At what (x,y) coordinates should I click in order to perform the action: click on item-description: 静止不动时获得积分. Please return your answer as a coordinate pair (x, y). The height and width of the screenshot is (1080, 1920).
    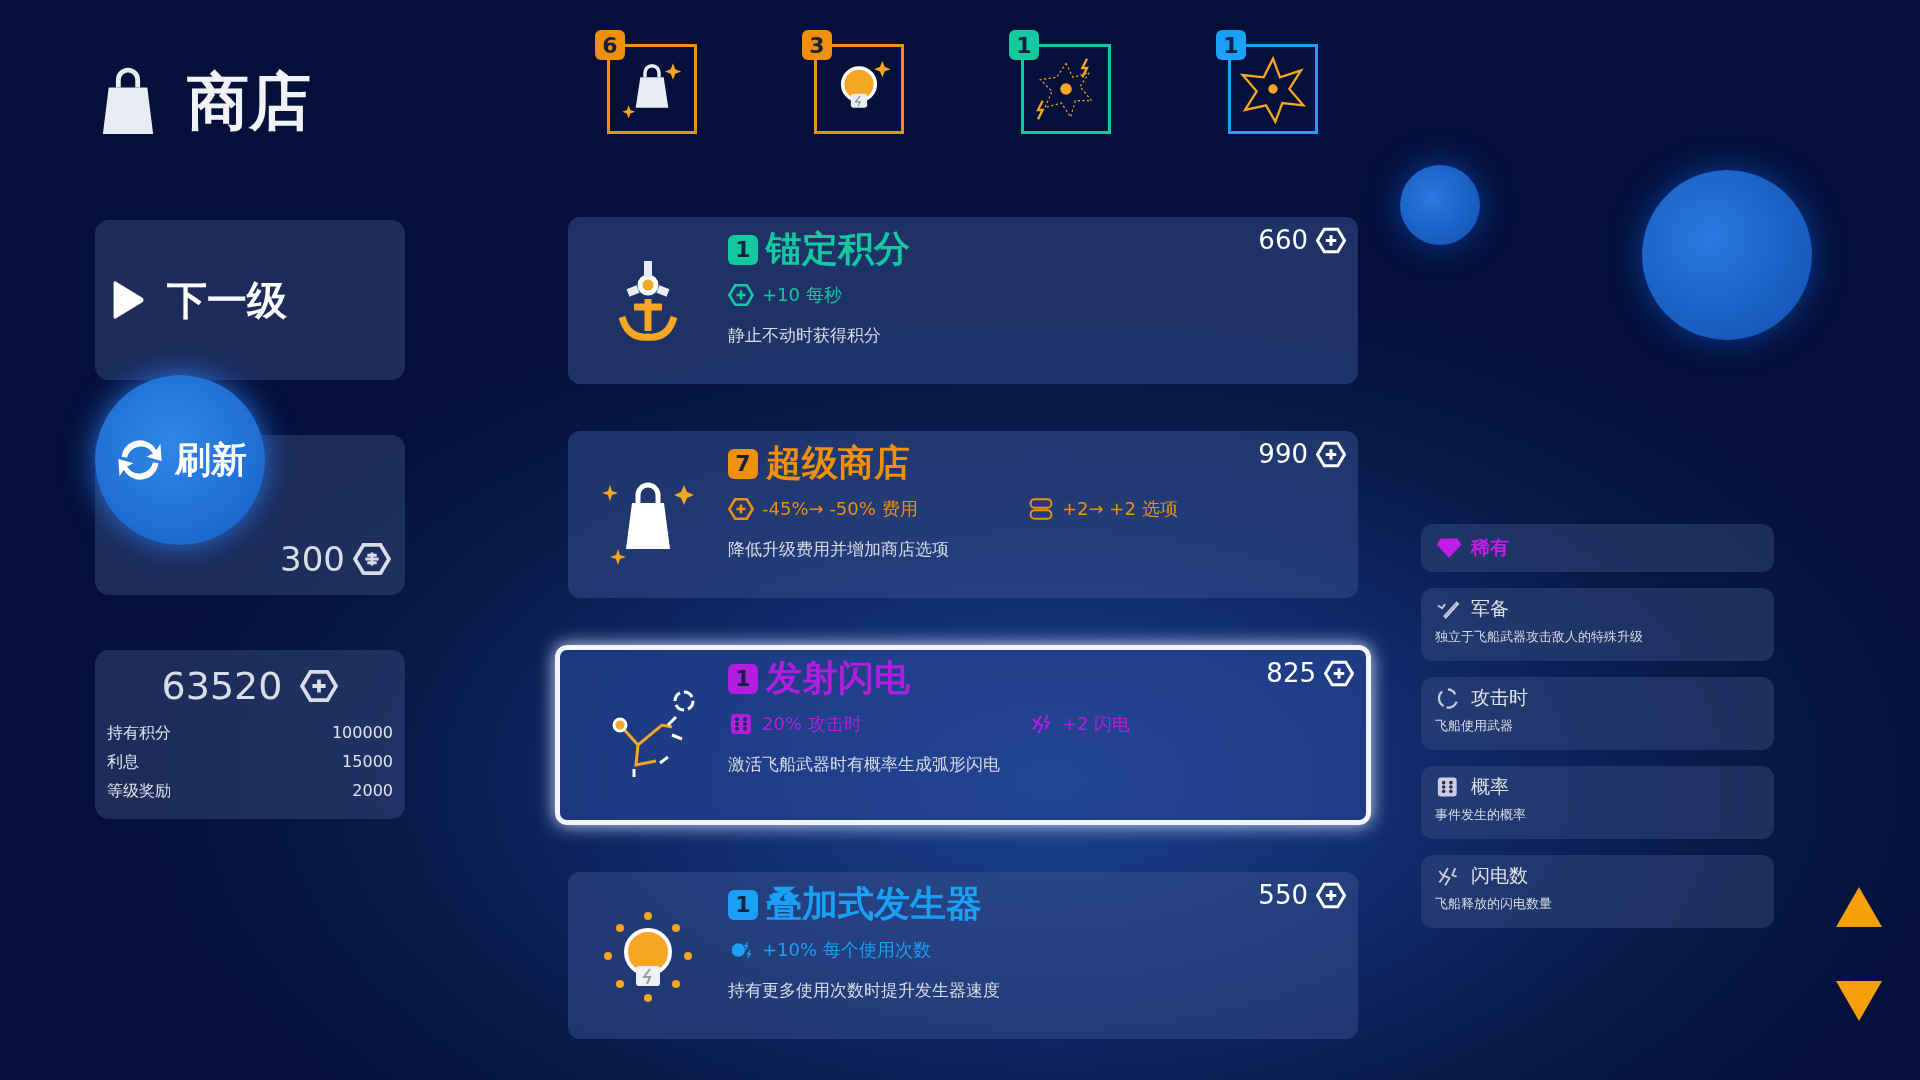
    Looking at the image, I should click on (805, 335).